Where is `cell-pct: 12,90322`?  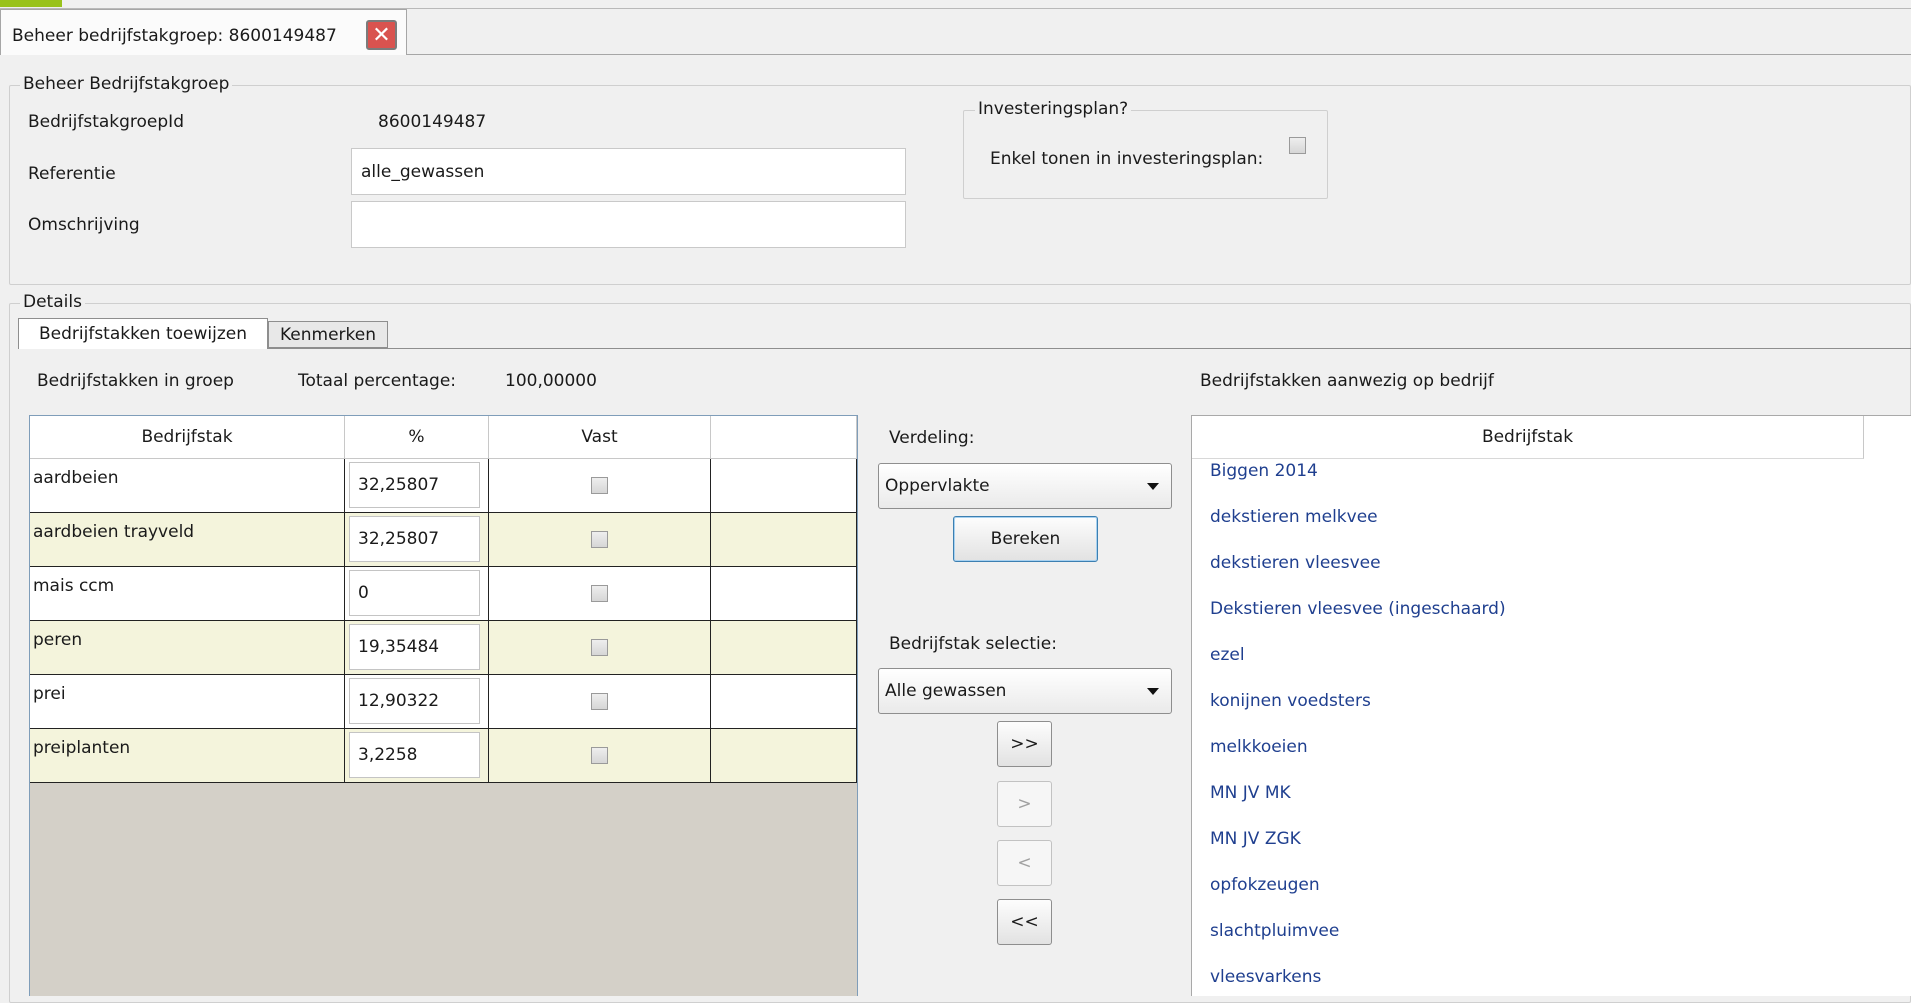 cell-pct: 12,90322 is located at coordinates (417, 701).